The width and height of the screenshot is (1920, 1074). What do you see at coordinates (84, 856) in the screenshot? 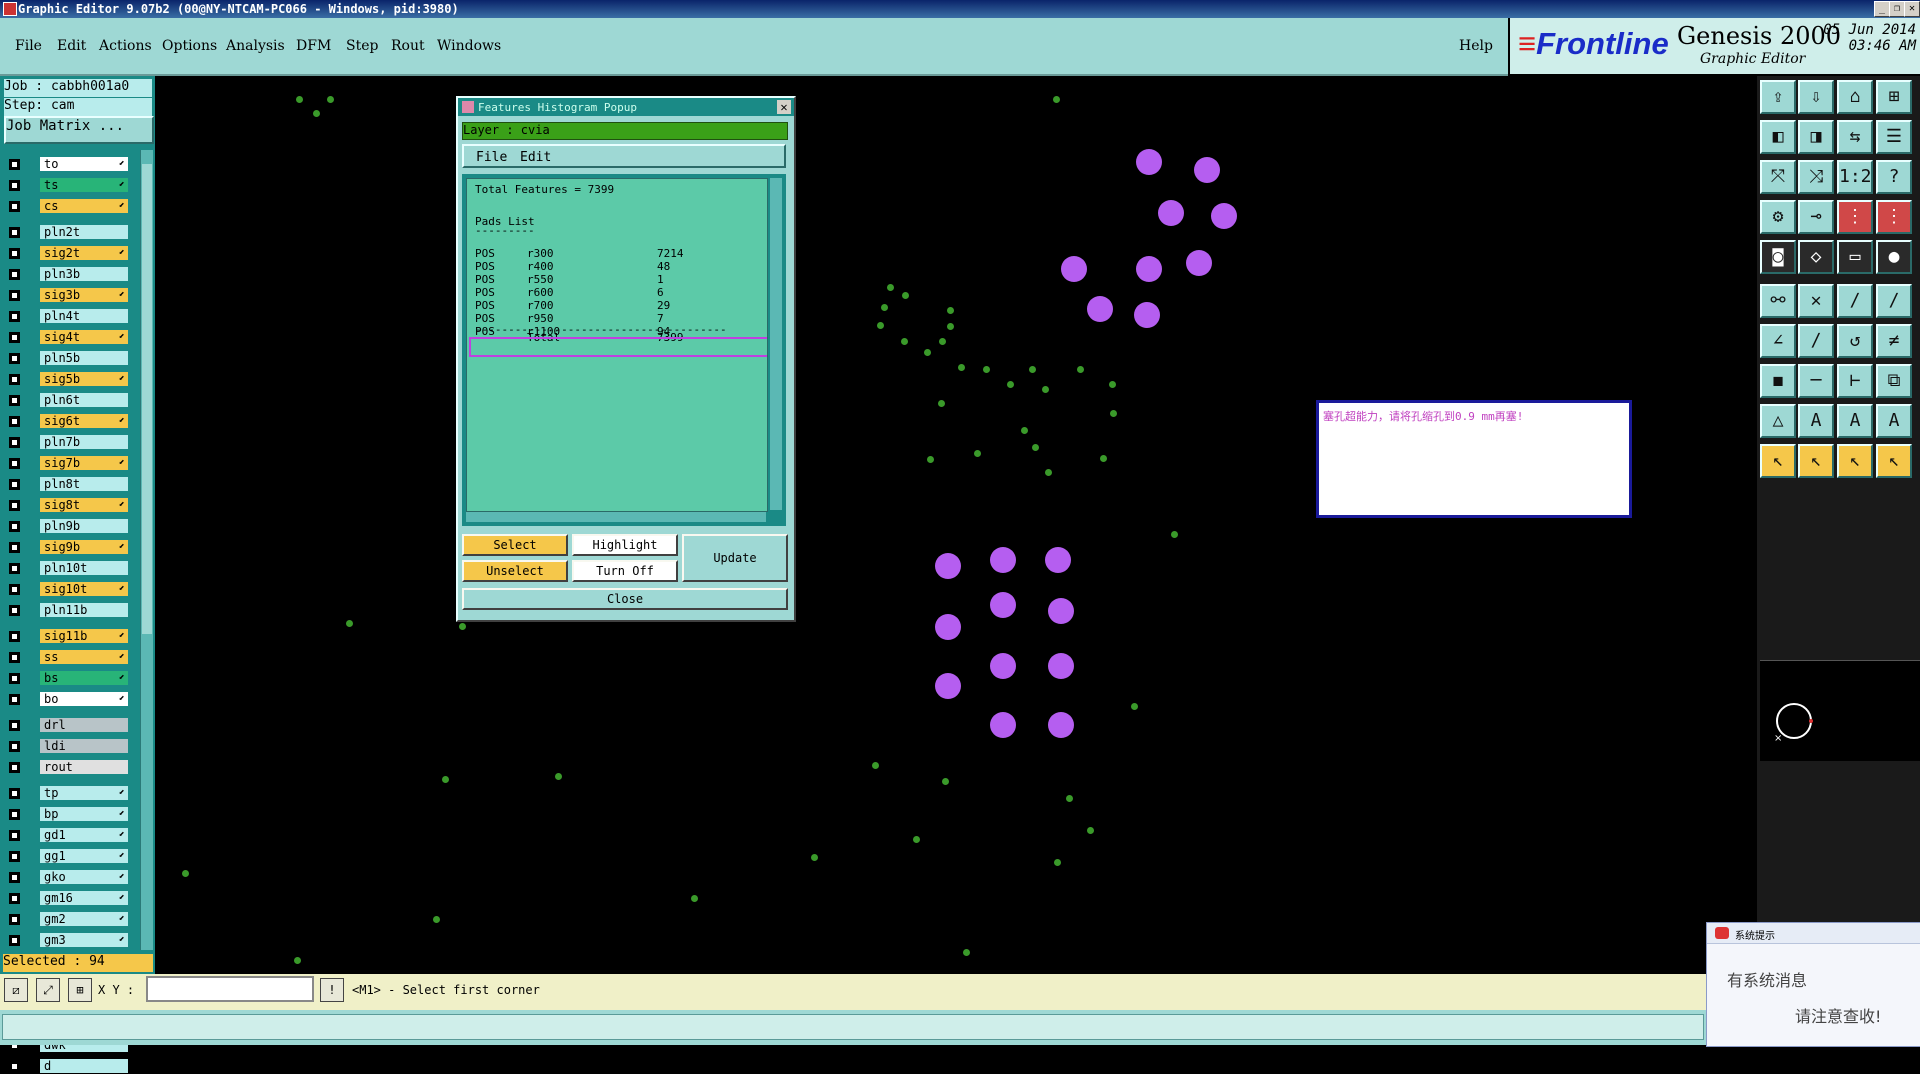
I see `layer-name: gg1 ⬋` at bounding box center [84, 856].